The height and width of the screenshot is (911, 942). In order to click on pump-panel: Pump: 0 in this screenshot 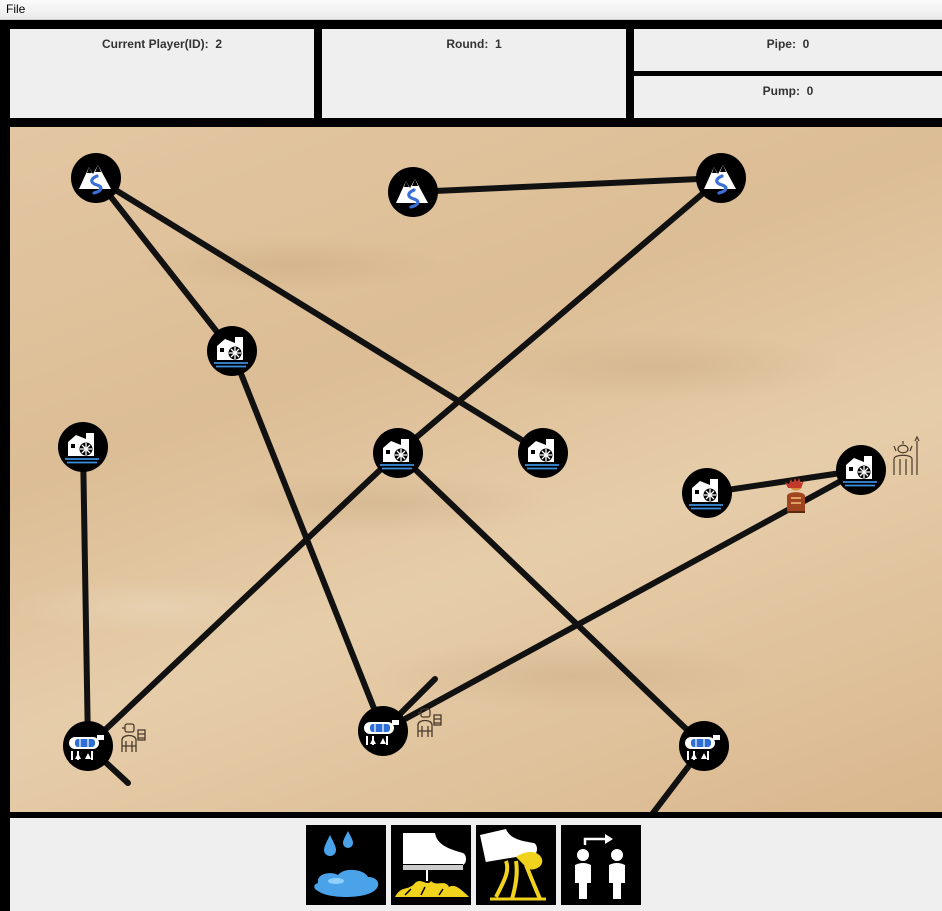, I will do `click(788, 97)`.